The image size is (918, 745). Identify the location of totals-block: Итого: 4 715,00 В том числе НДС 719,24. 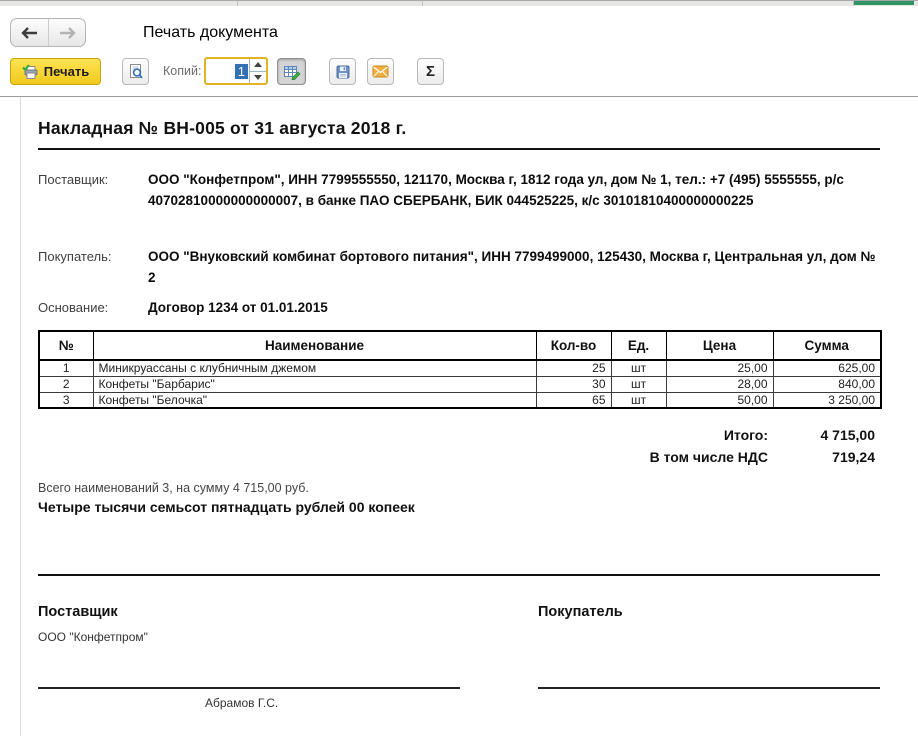
(456, 446).